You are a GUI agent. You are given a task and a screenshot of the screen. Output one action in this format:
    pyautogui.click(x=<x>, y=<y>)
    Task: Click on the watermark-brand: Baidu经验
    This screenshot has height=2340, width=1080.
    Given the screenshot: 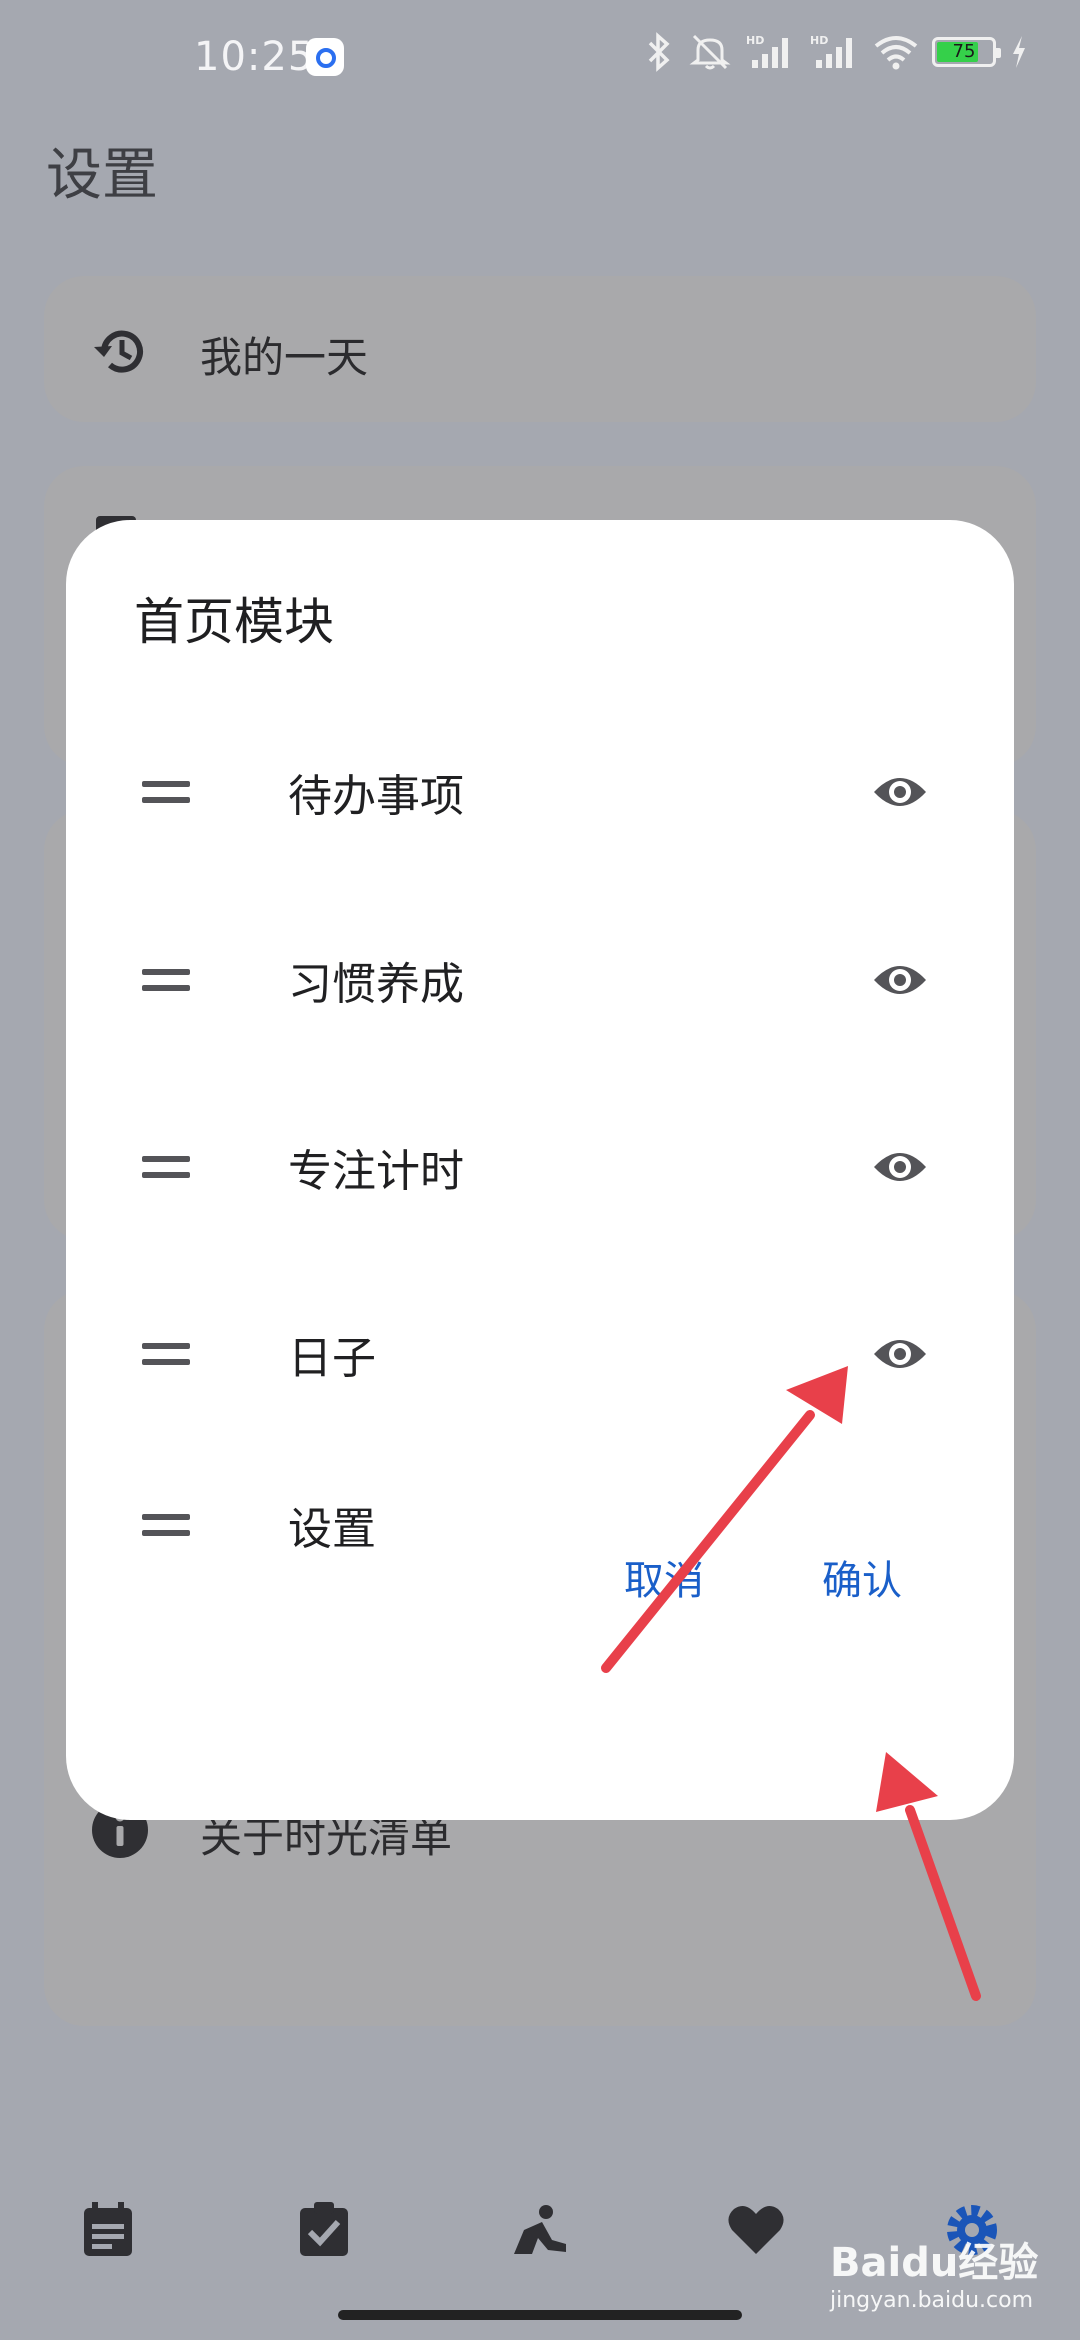 What is the action you would take?
    pyautogui.click(x=934, y=2263)
    